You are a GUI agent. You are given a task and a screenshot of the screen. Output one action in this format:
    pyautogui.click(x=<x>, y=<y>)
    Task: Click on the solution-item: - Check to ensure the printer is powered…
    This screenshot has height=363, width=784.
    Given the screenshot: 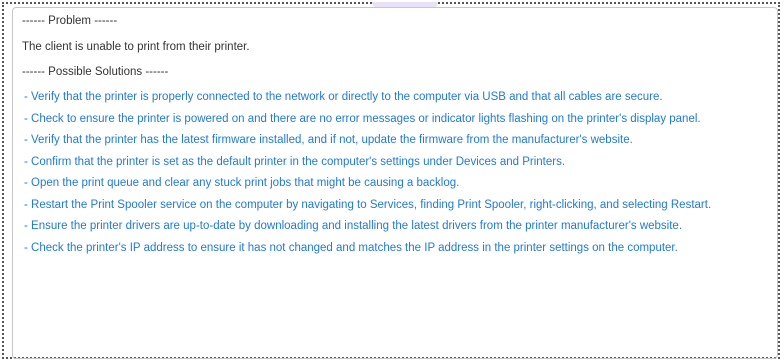 What is the action you would take?
    pyautogui.click(x=362, y=118)
    